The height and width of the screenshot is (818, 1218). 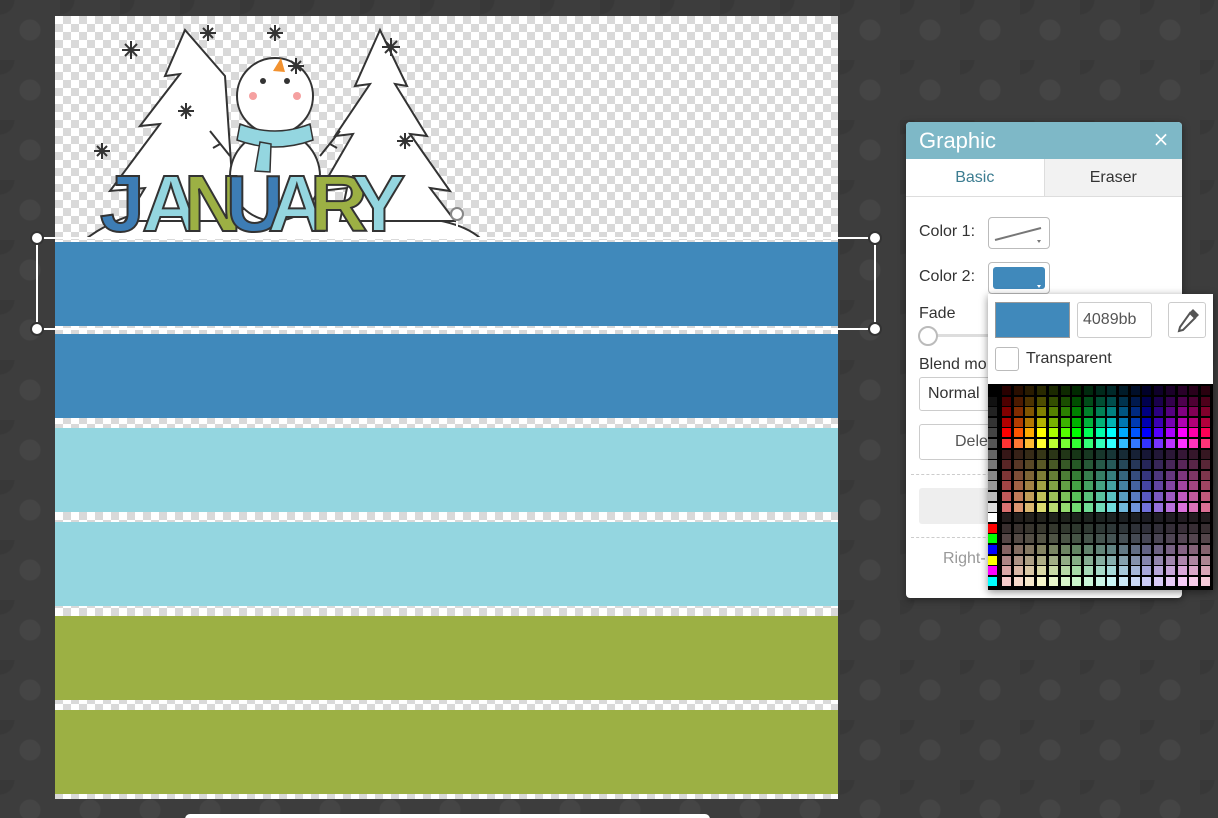 What do you see at coordinates (928, 336) in the screenshot?
I see `fade-slider-knob` at bounding box center [928, 336].